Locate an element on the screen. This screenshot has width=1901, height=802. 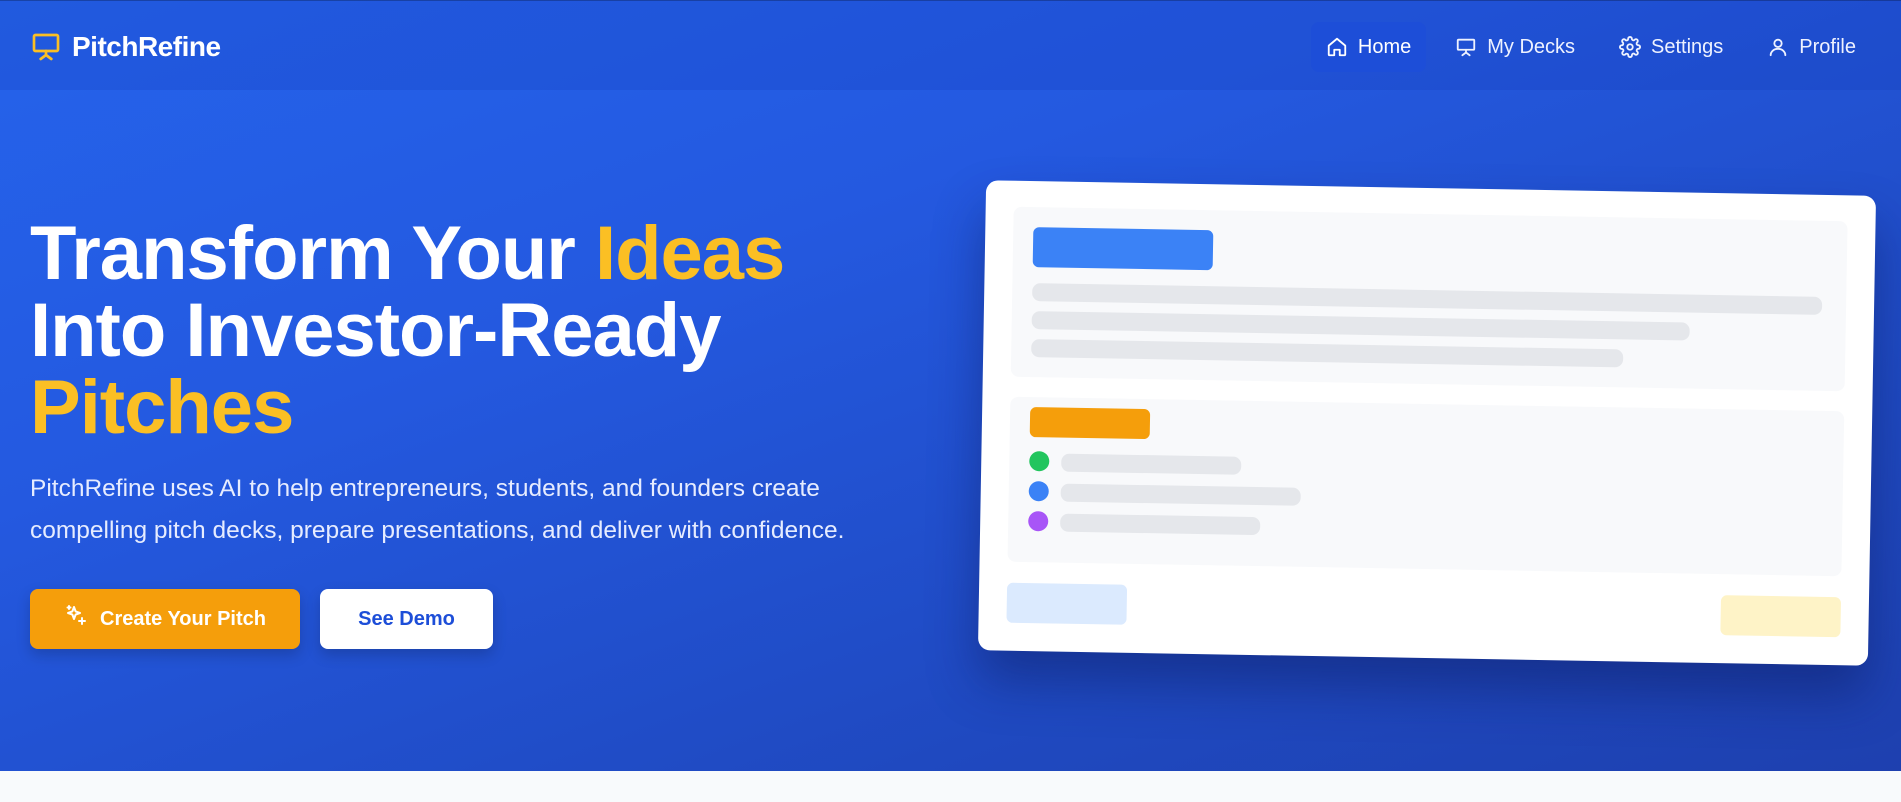
status-dot-green is located at coordinates (1039, 461).